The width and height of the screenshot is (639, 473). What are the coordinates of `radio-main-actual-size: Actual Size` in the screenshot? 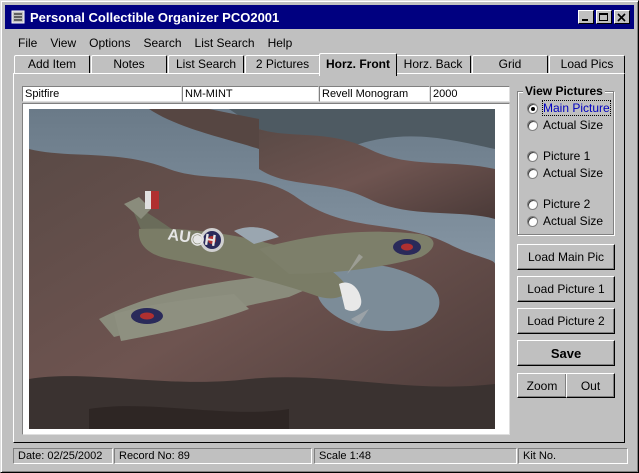 It's located at (565, 125).